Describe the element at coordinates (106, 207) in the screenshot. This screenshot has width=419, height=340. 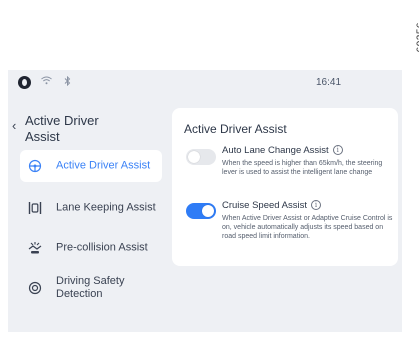
I see `sidebar-item-label: Lane Keeping Assist` at that location.